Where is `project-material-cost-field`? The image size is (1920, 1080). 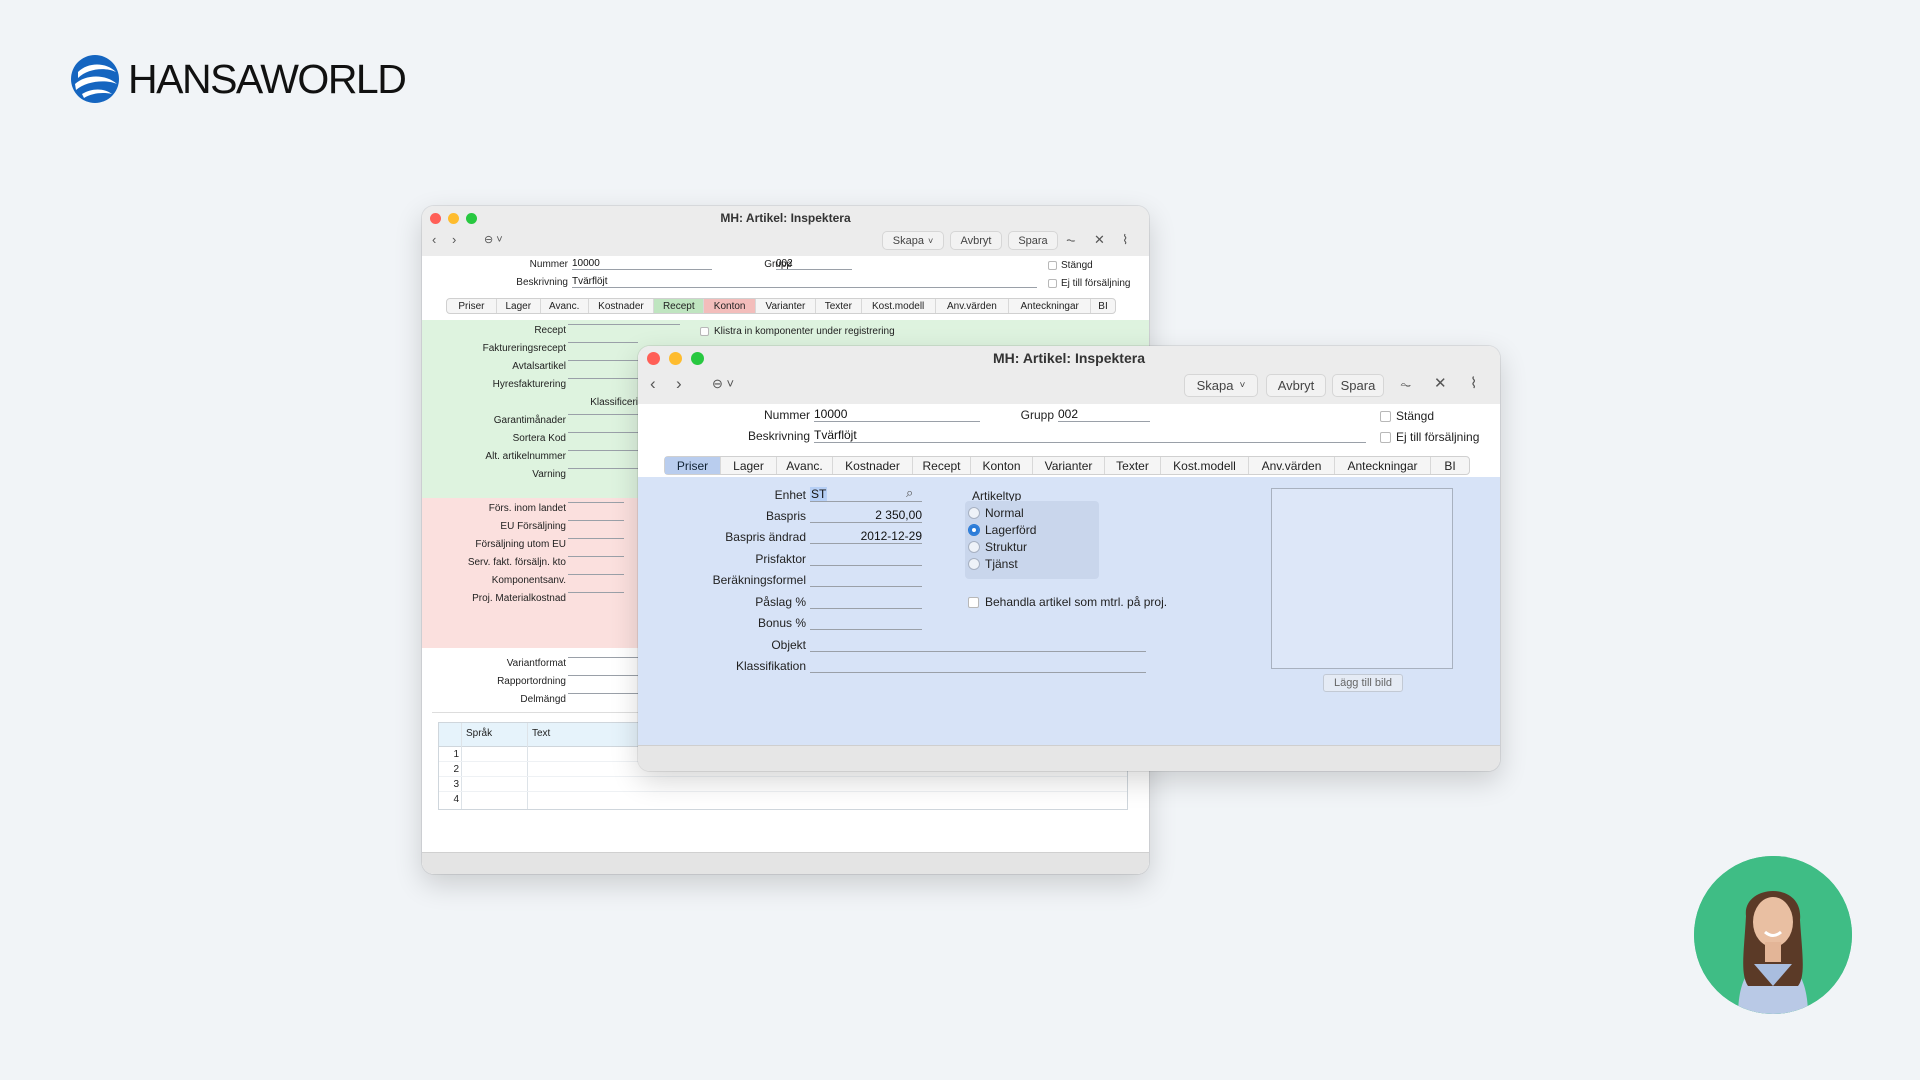
project-material-cost-field is located at coordinates (596, 592).